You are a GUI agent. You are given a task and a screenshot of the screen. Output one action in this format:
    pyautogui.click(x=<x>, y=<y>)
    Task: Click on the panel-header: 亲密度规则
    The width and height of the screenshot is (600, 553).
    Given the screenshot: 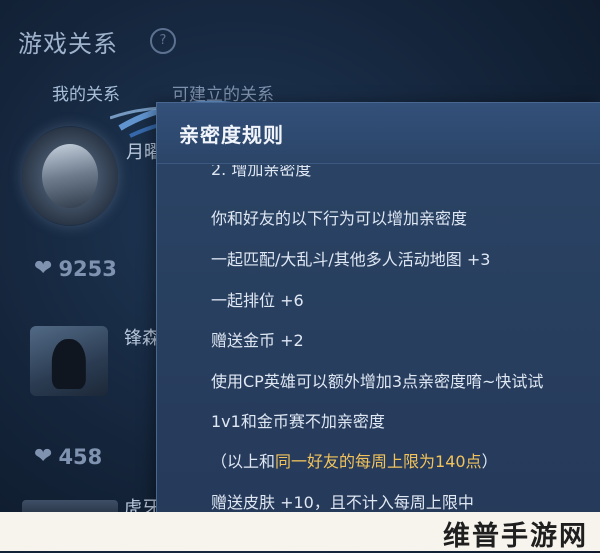 What is the action you would take?
    pyautogui.click(x=378, y=133)
    